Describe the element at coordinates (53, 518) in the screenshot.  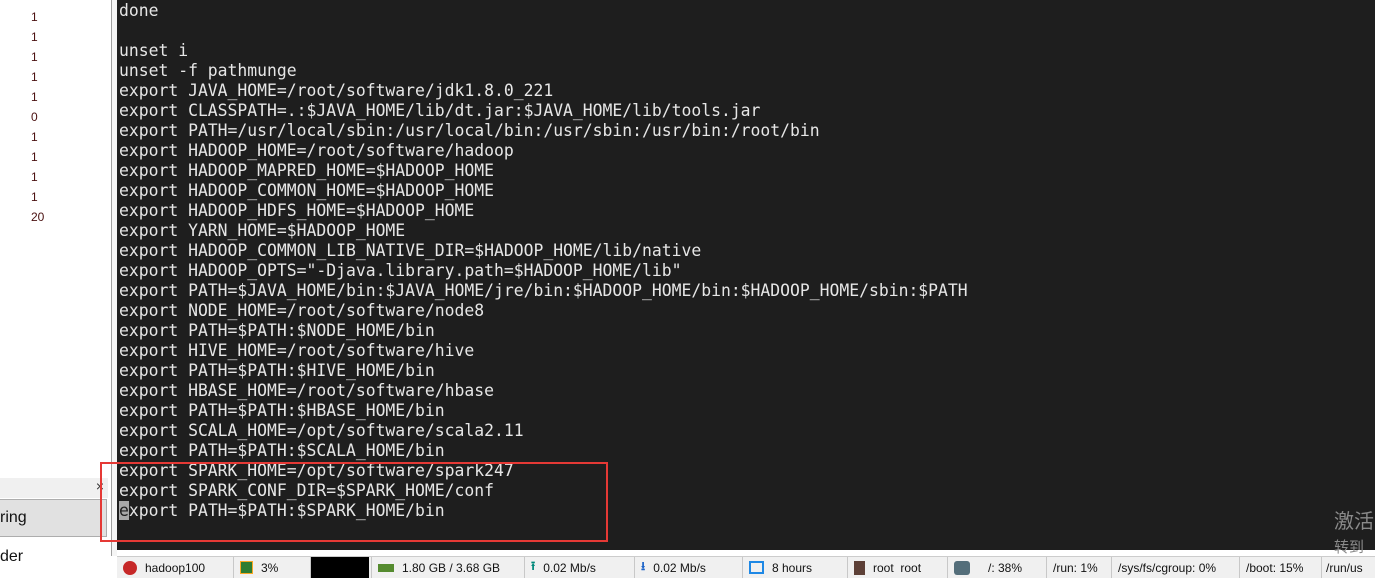
I see `ring-button: ring` at that location.